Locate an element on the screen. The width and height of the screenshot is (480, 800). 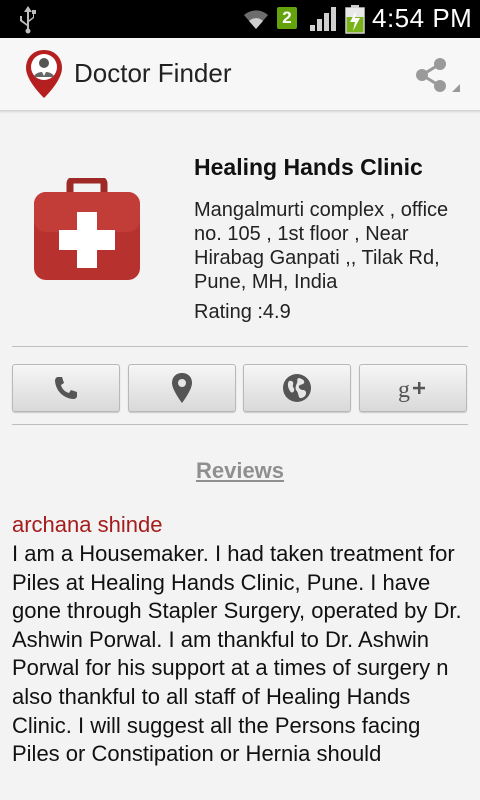
globe-icon is located at coordinates (297, 388).